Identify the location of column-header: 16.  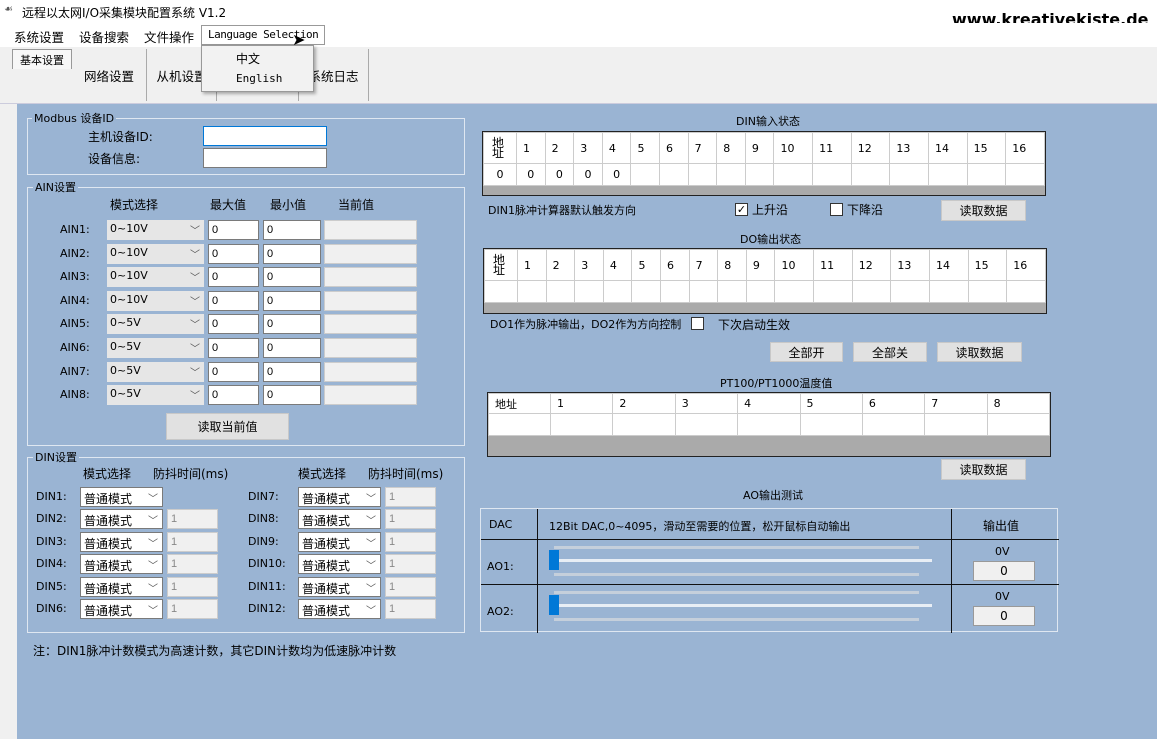
(1026, 265).